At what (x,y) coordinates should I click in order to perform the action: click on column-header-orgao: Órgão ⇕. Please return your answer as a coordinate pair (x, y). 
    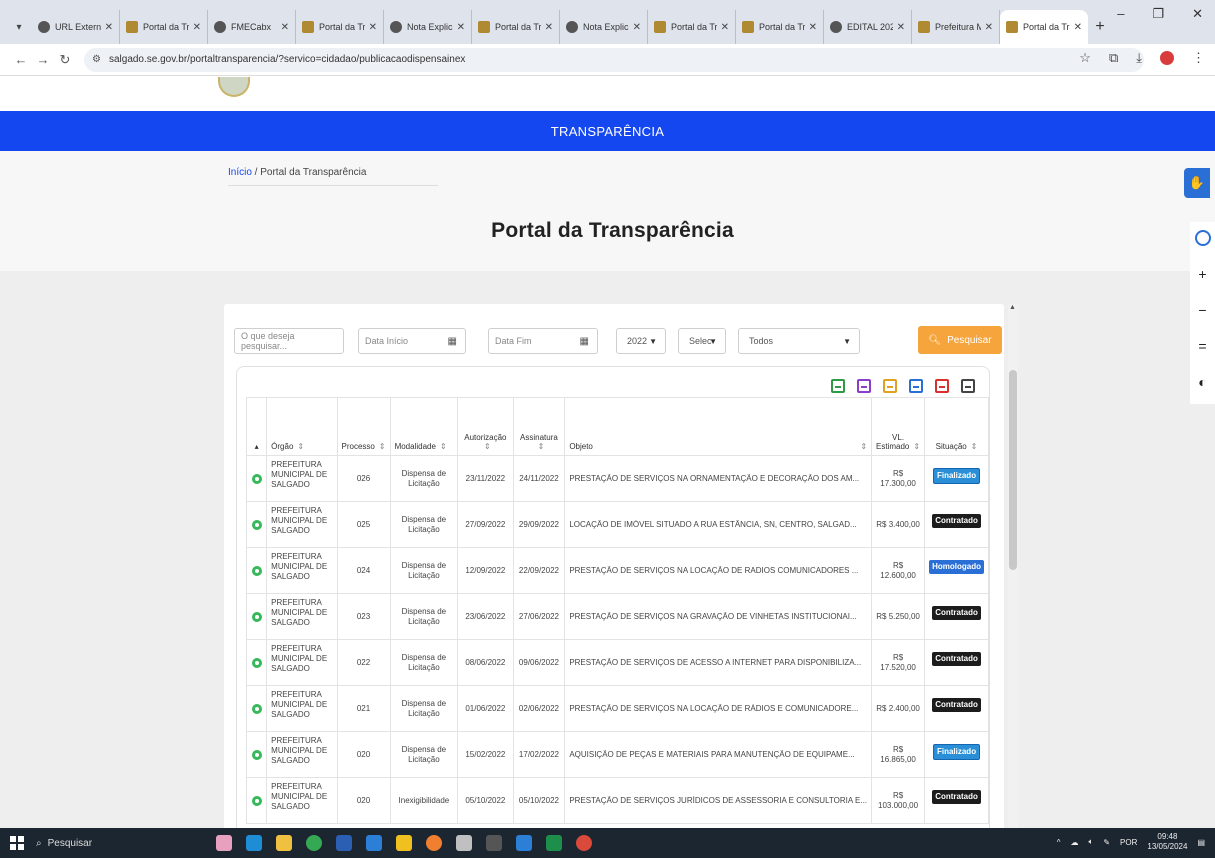
    Looking at the image, I should click on (302, 426).